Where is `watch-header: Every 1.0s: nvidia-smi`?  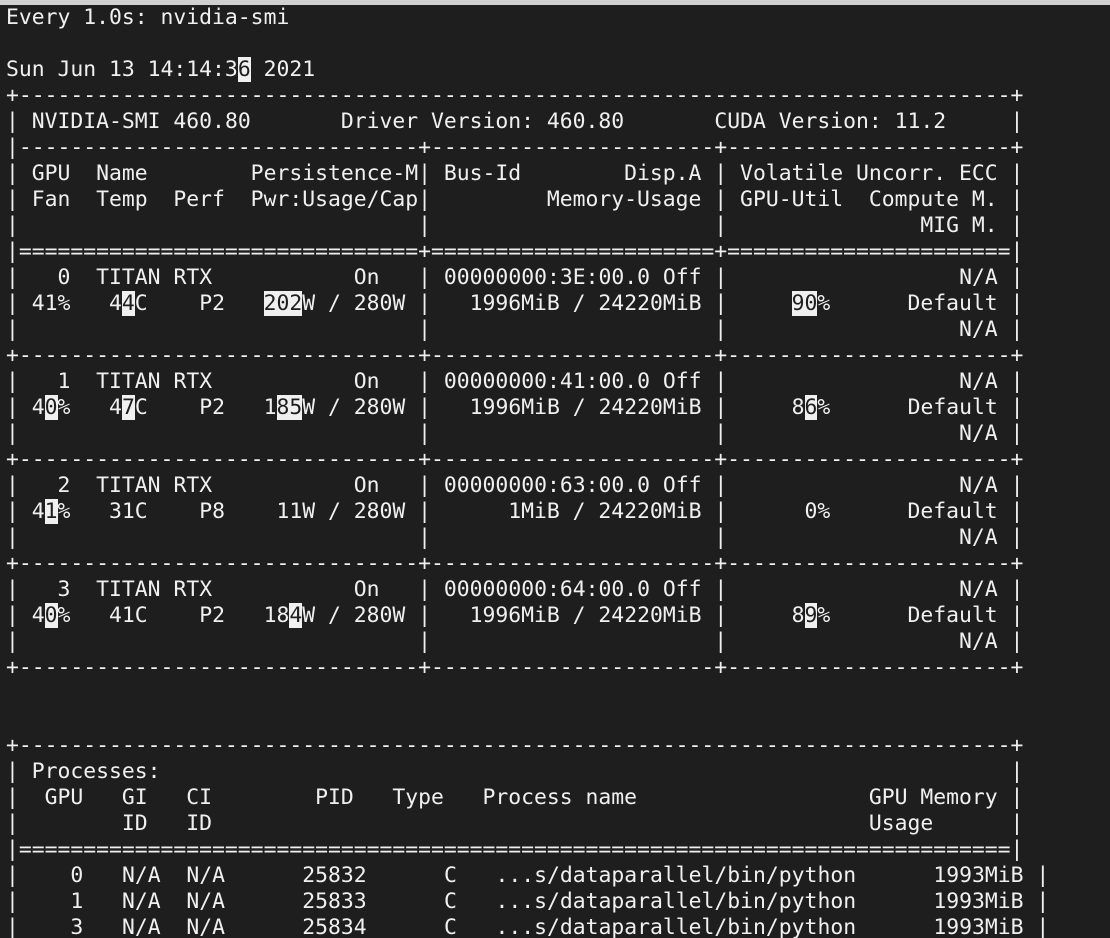 watch-header: Every 1.0s: nvidia-smi is located at coordinates (148, 17).